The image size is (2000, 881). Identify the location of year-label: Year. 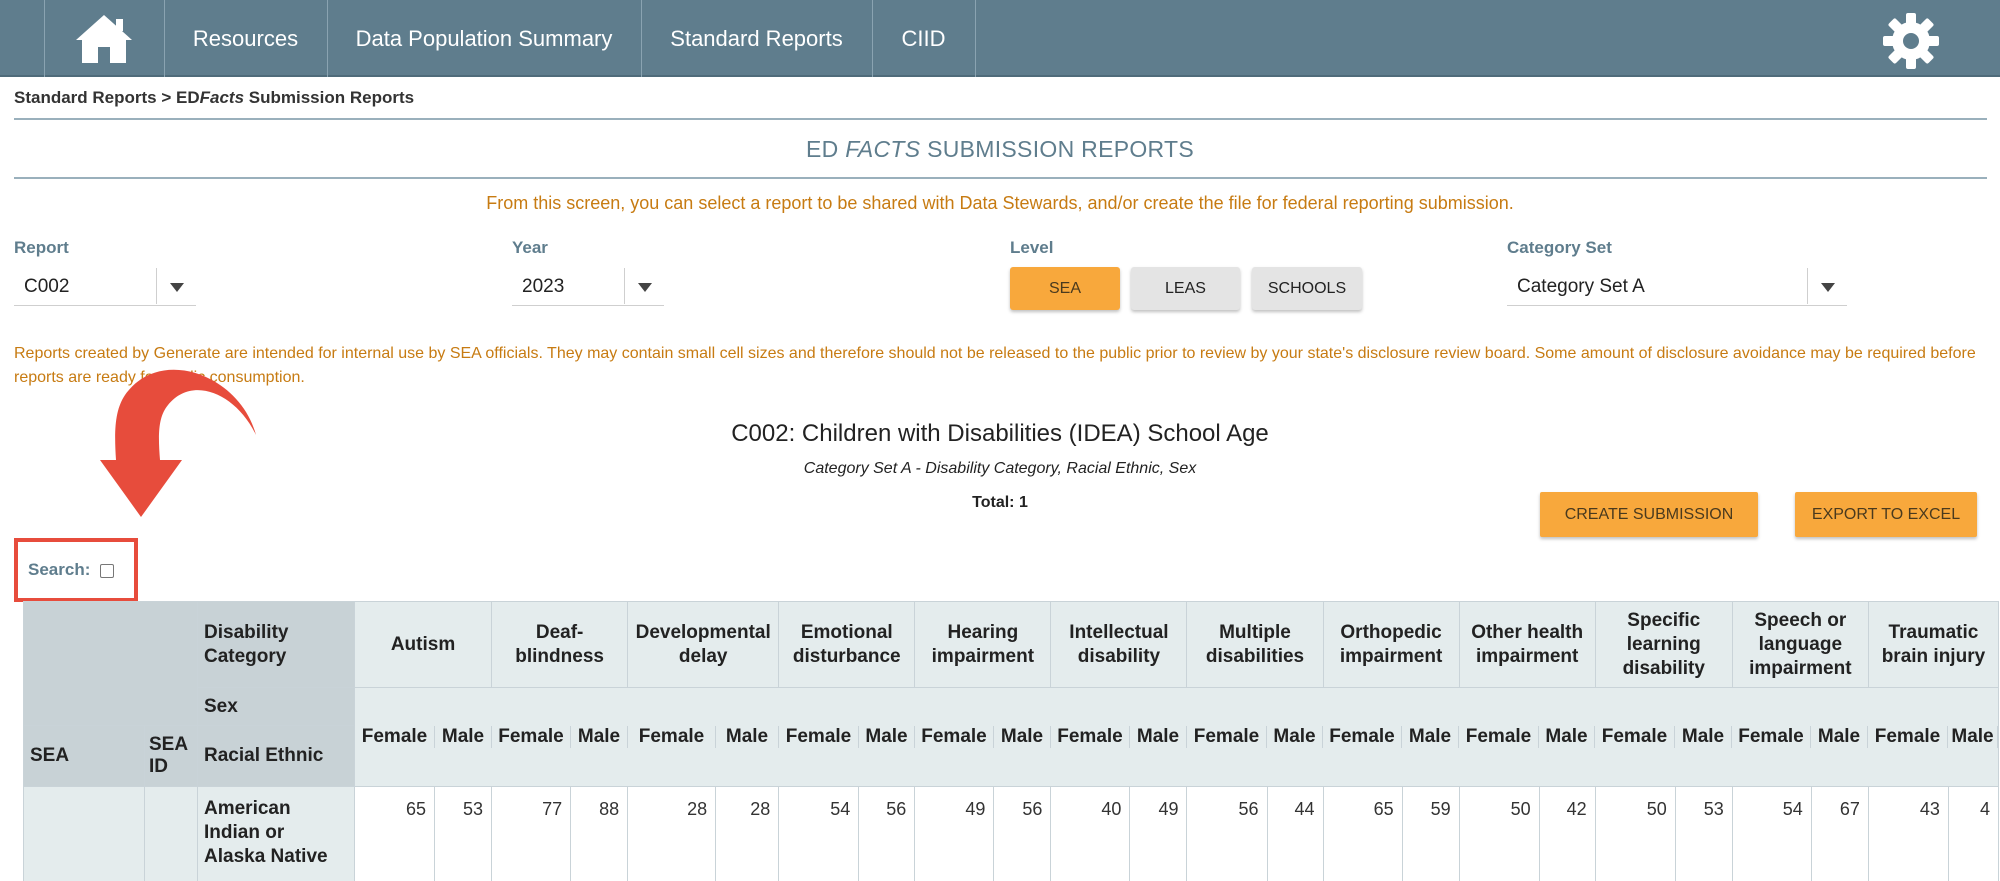
(530, 247).